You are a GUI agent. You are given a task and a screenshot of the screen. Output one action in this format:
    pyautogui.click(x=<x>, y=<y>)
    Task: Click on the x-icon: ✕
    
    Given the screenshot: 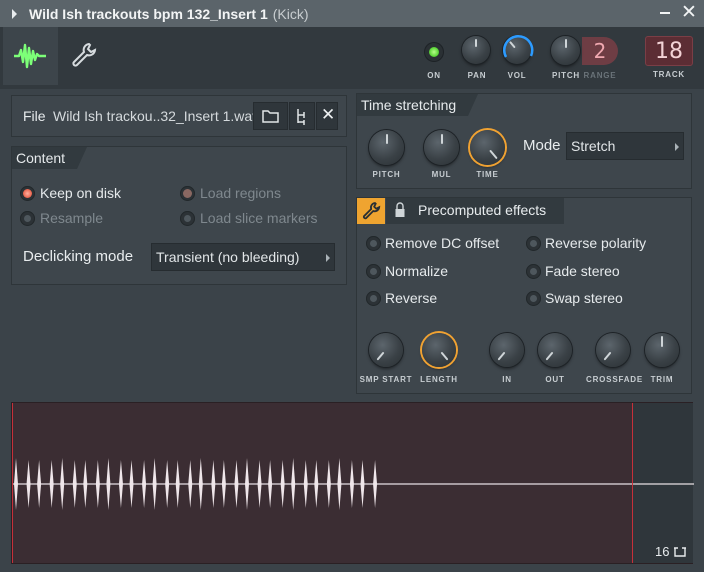 What is the action you would take?
    pyautogui.click(x=328, y=114)
    